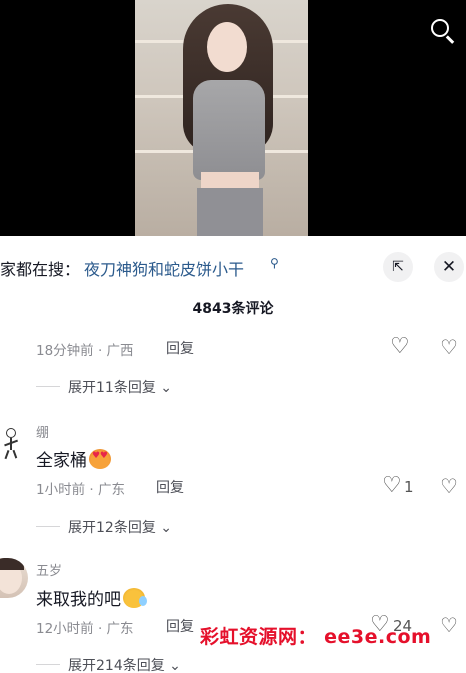  I want to click on watermark-text: 彩虹资源网： ee3e.com, so click(316, 637).